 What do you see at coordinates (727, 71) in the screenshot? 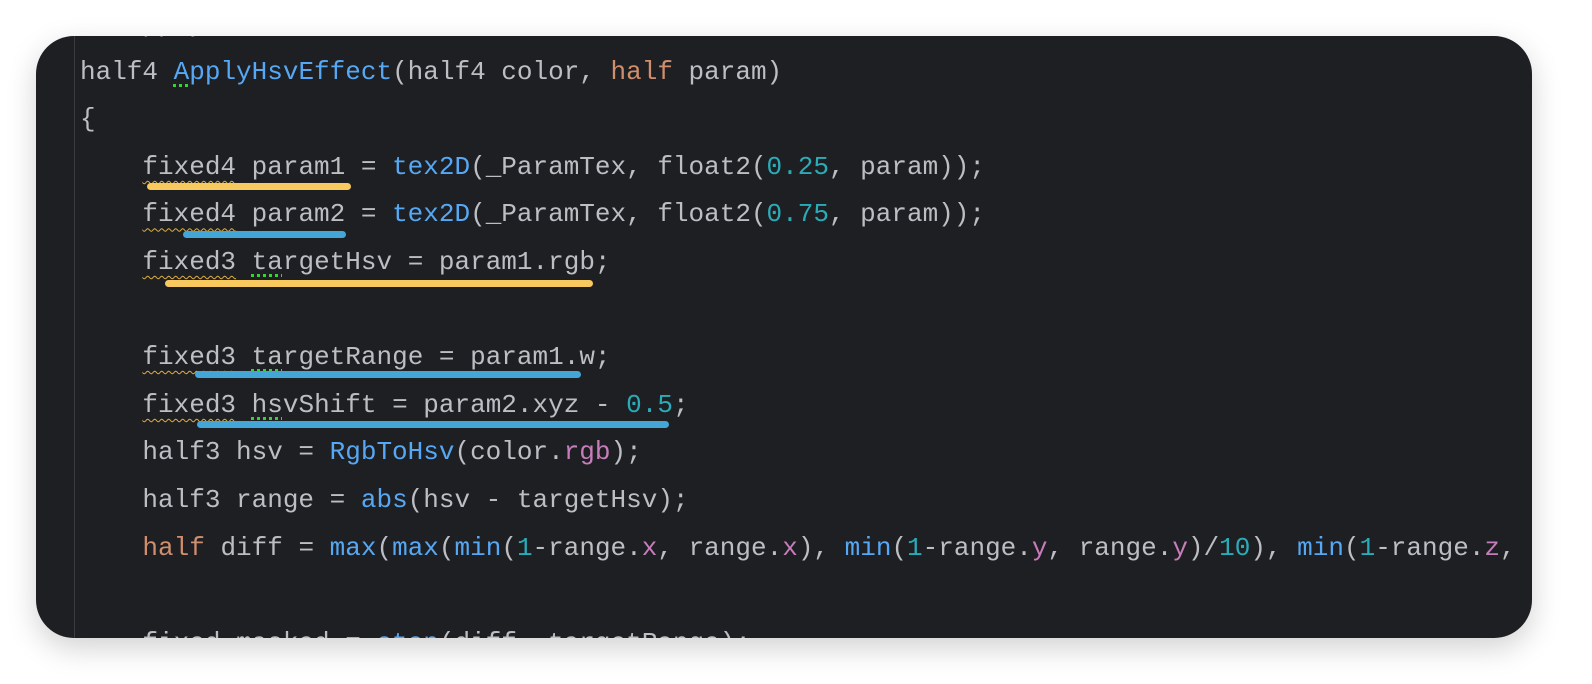
I see `code-token: param)` at bounding box center [727, 71].